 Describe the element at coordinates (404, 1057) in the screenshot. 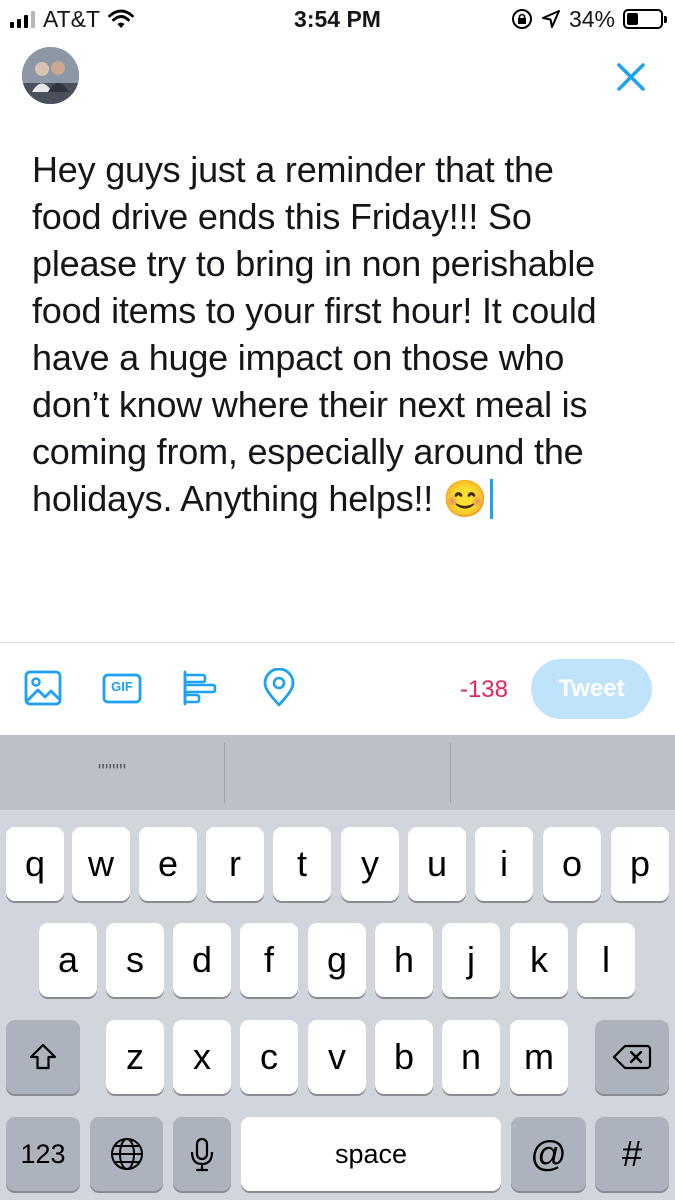

I see `key-b: b` at that location.